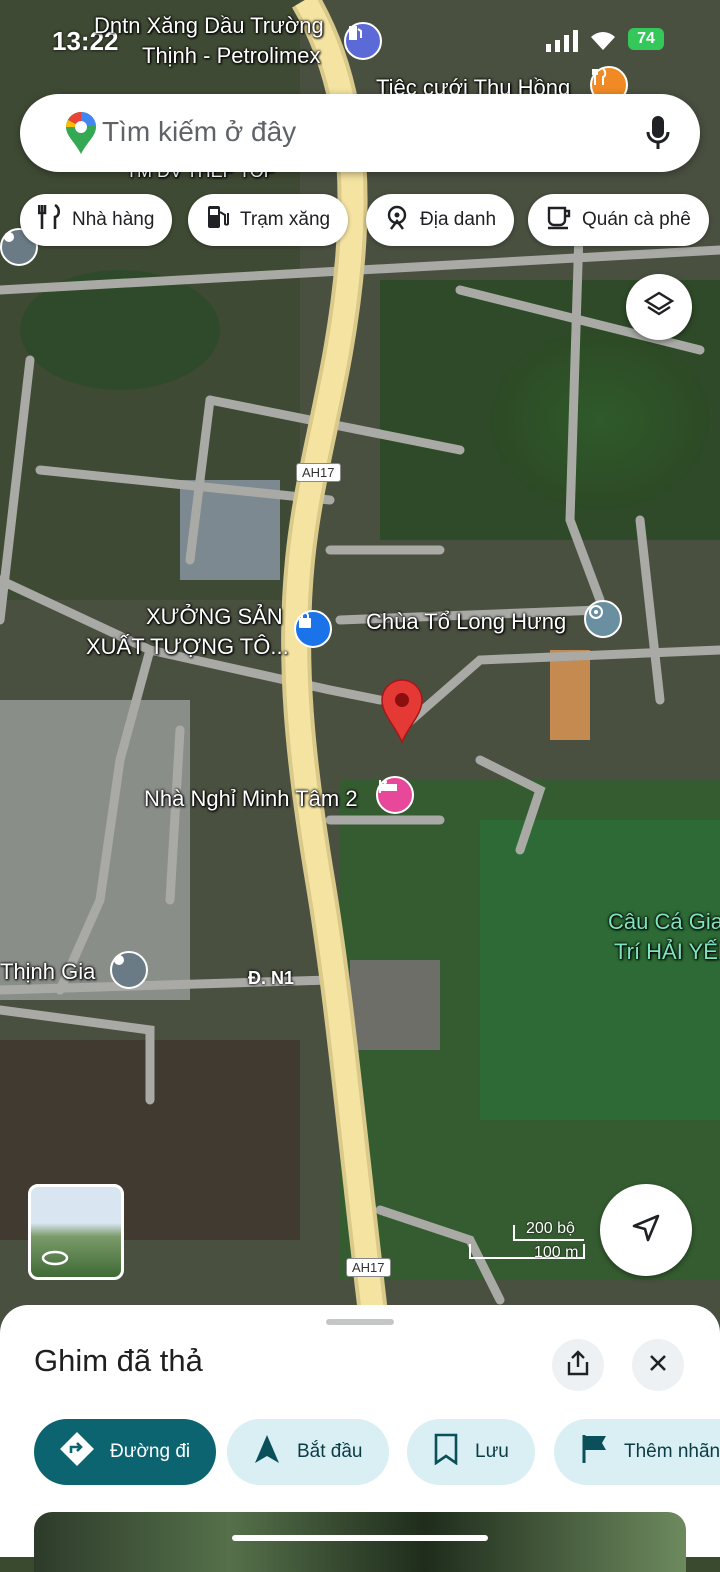  I want to click on layers-icon, so click(659, 307).